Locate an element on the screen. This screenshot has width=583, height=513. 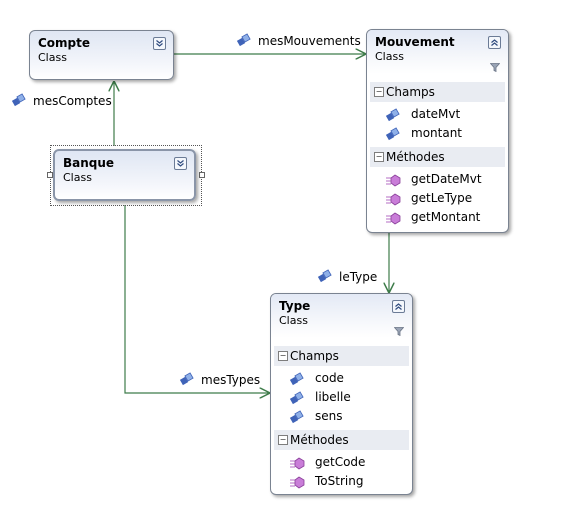
method-name: getMontant is located at coordinates (446, 217).